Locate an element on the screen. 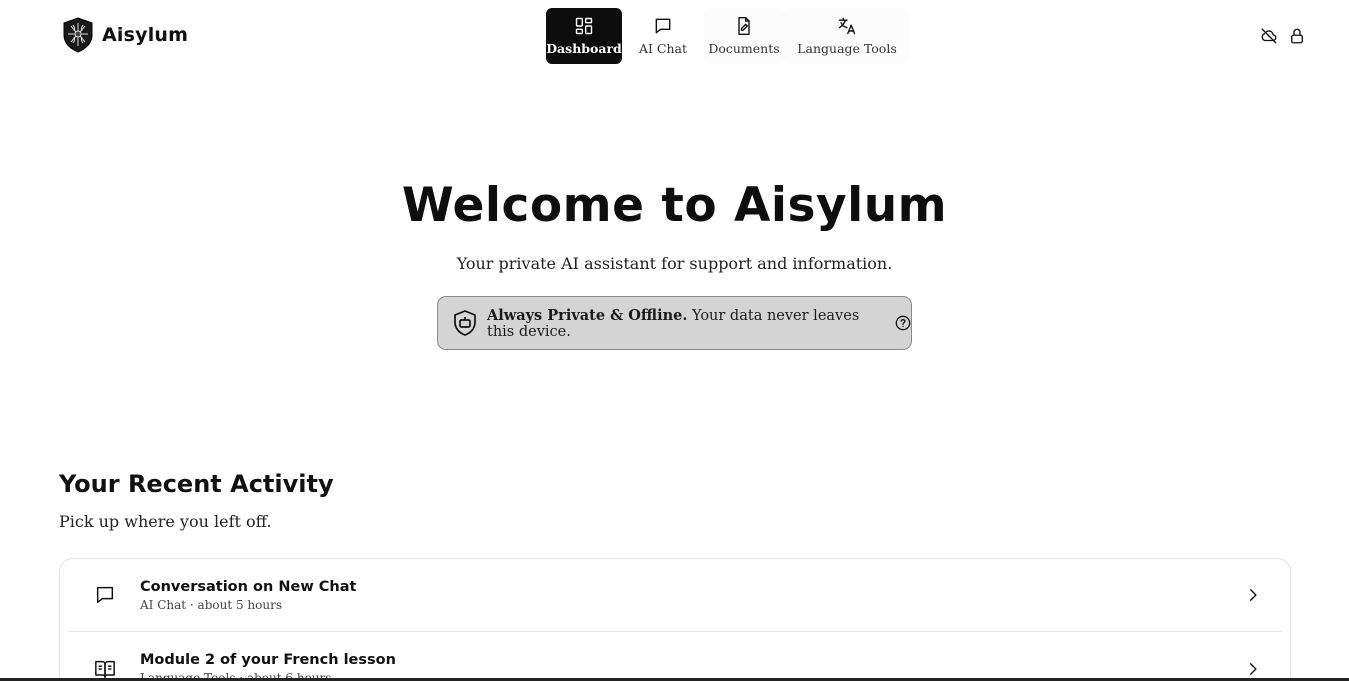  cloud-off-icon is located at coordinates (1269, 36).